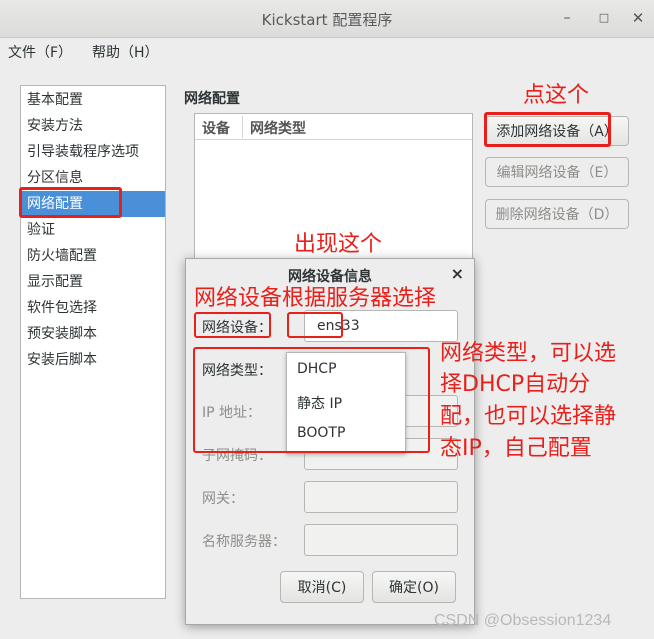  What do you see at coordinates (93, 256) in the screenshot?
I see `sidebar-item-firewall: 防火墙配置` at bounding box center [93, 256].